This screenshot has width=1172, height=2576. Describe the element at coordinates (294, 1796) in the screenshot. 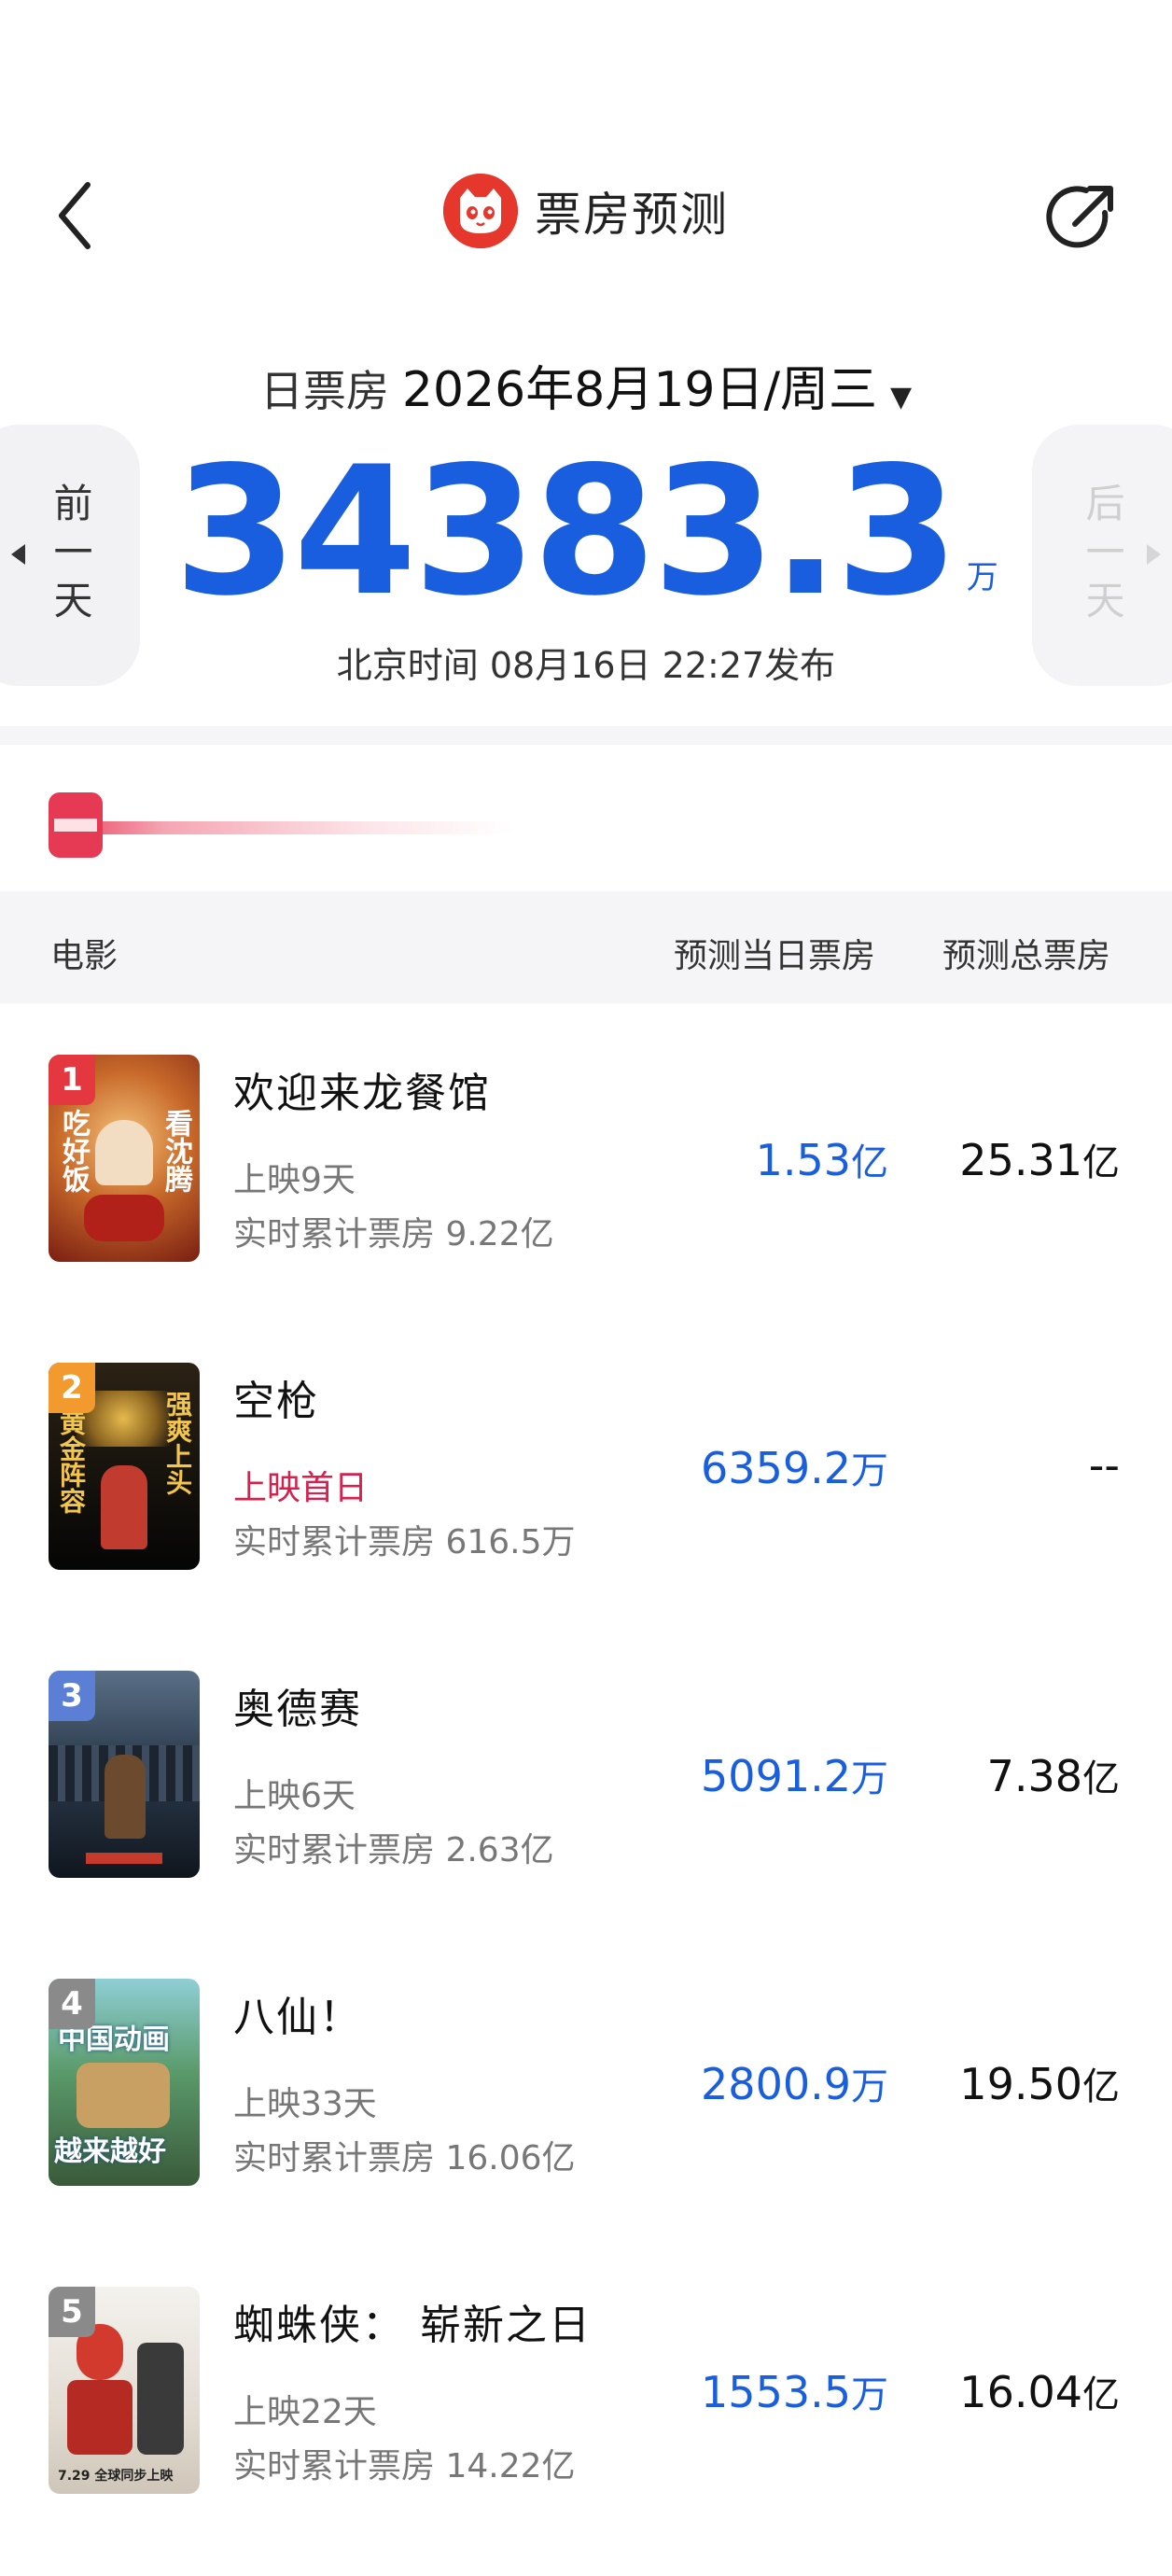

I see `release-status: 上映6天` at that location.